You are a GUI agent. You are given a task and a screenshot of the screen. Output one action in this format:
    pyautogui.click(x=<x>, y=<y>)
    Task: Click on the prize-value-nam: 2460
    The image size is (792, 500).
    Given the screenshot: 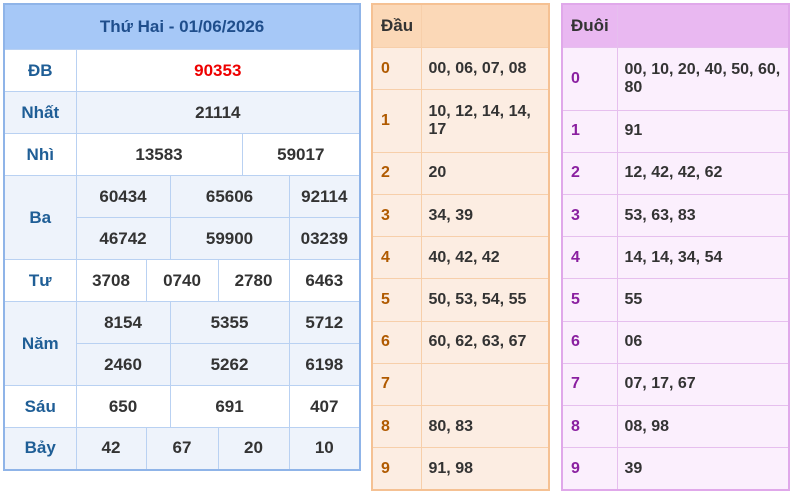 What is the action you would take?
    pyautogui.click(x=123, y=364)
    